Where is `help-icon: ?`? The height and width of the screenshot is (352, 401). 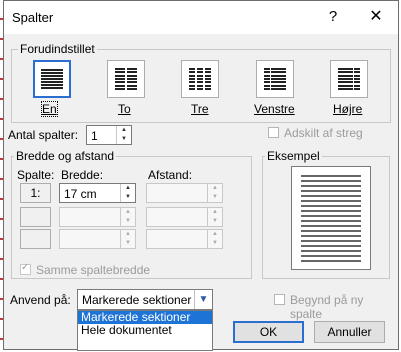
help-icon: ? is located at coordinates (333, 17).